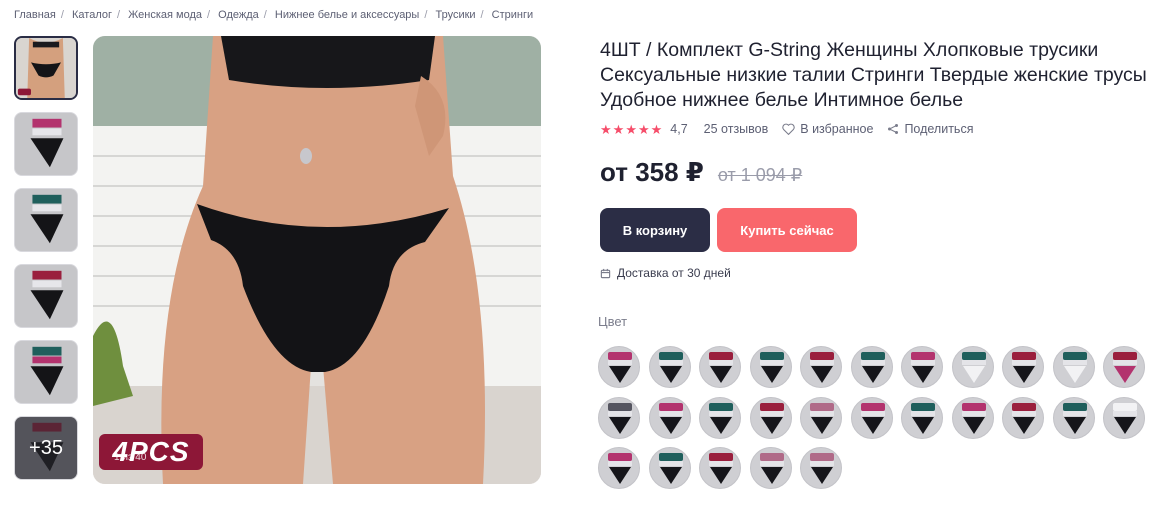  What do you see at coordinates (165, 15) in the screenshot?
I see `breadcrumb-item-womens-fashion: Женская мода` at bounding box center [165, 15].